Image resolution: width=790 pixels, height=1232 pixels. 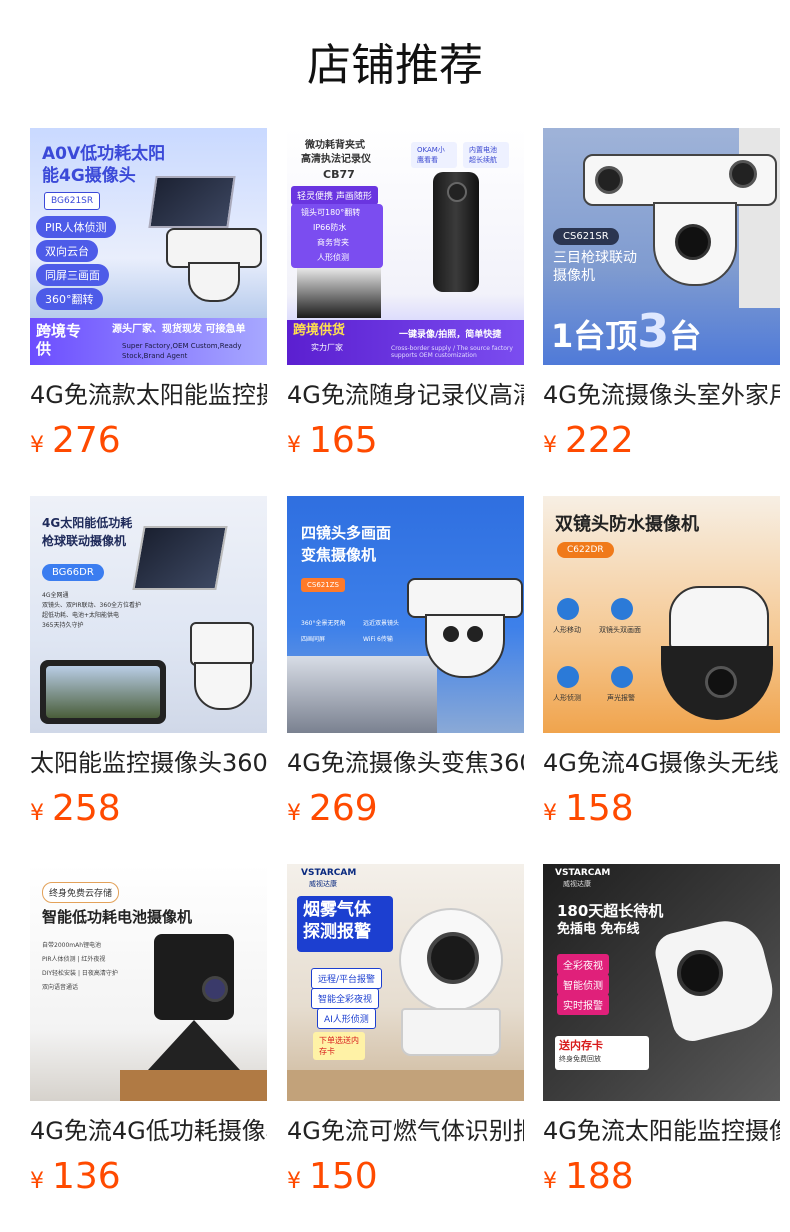 I want to click on memory-card-badge: 送内存卡, so click(x=581, y=1045).